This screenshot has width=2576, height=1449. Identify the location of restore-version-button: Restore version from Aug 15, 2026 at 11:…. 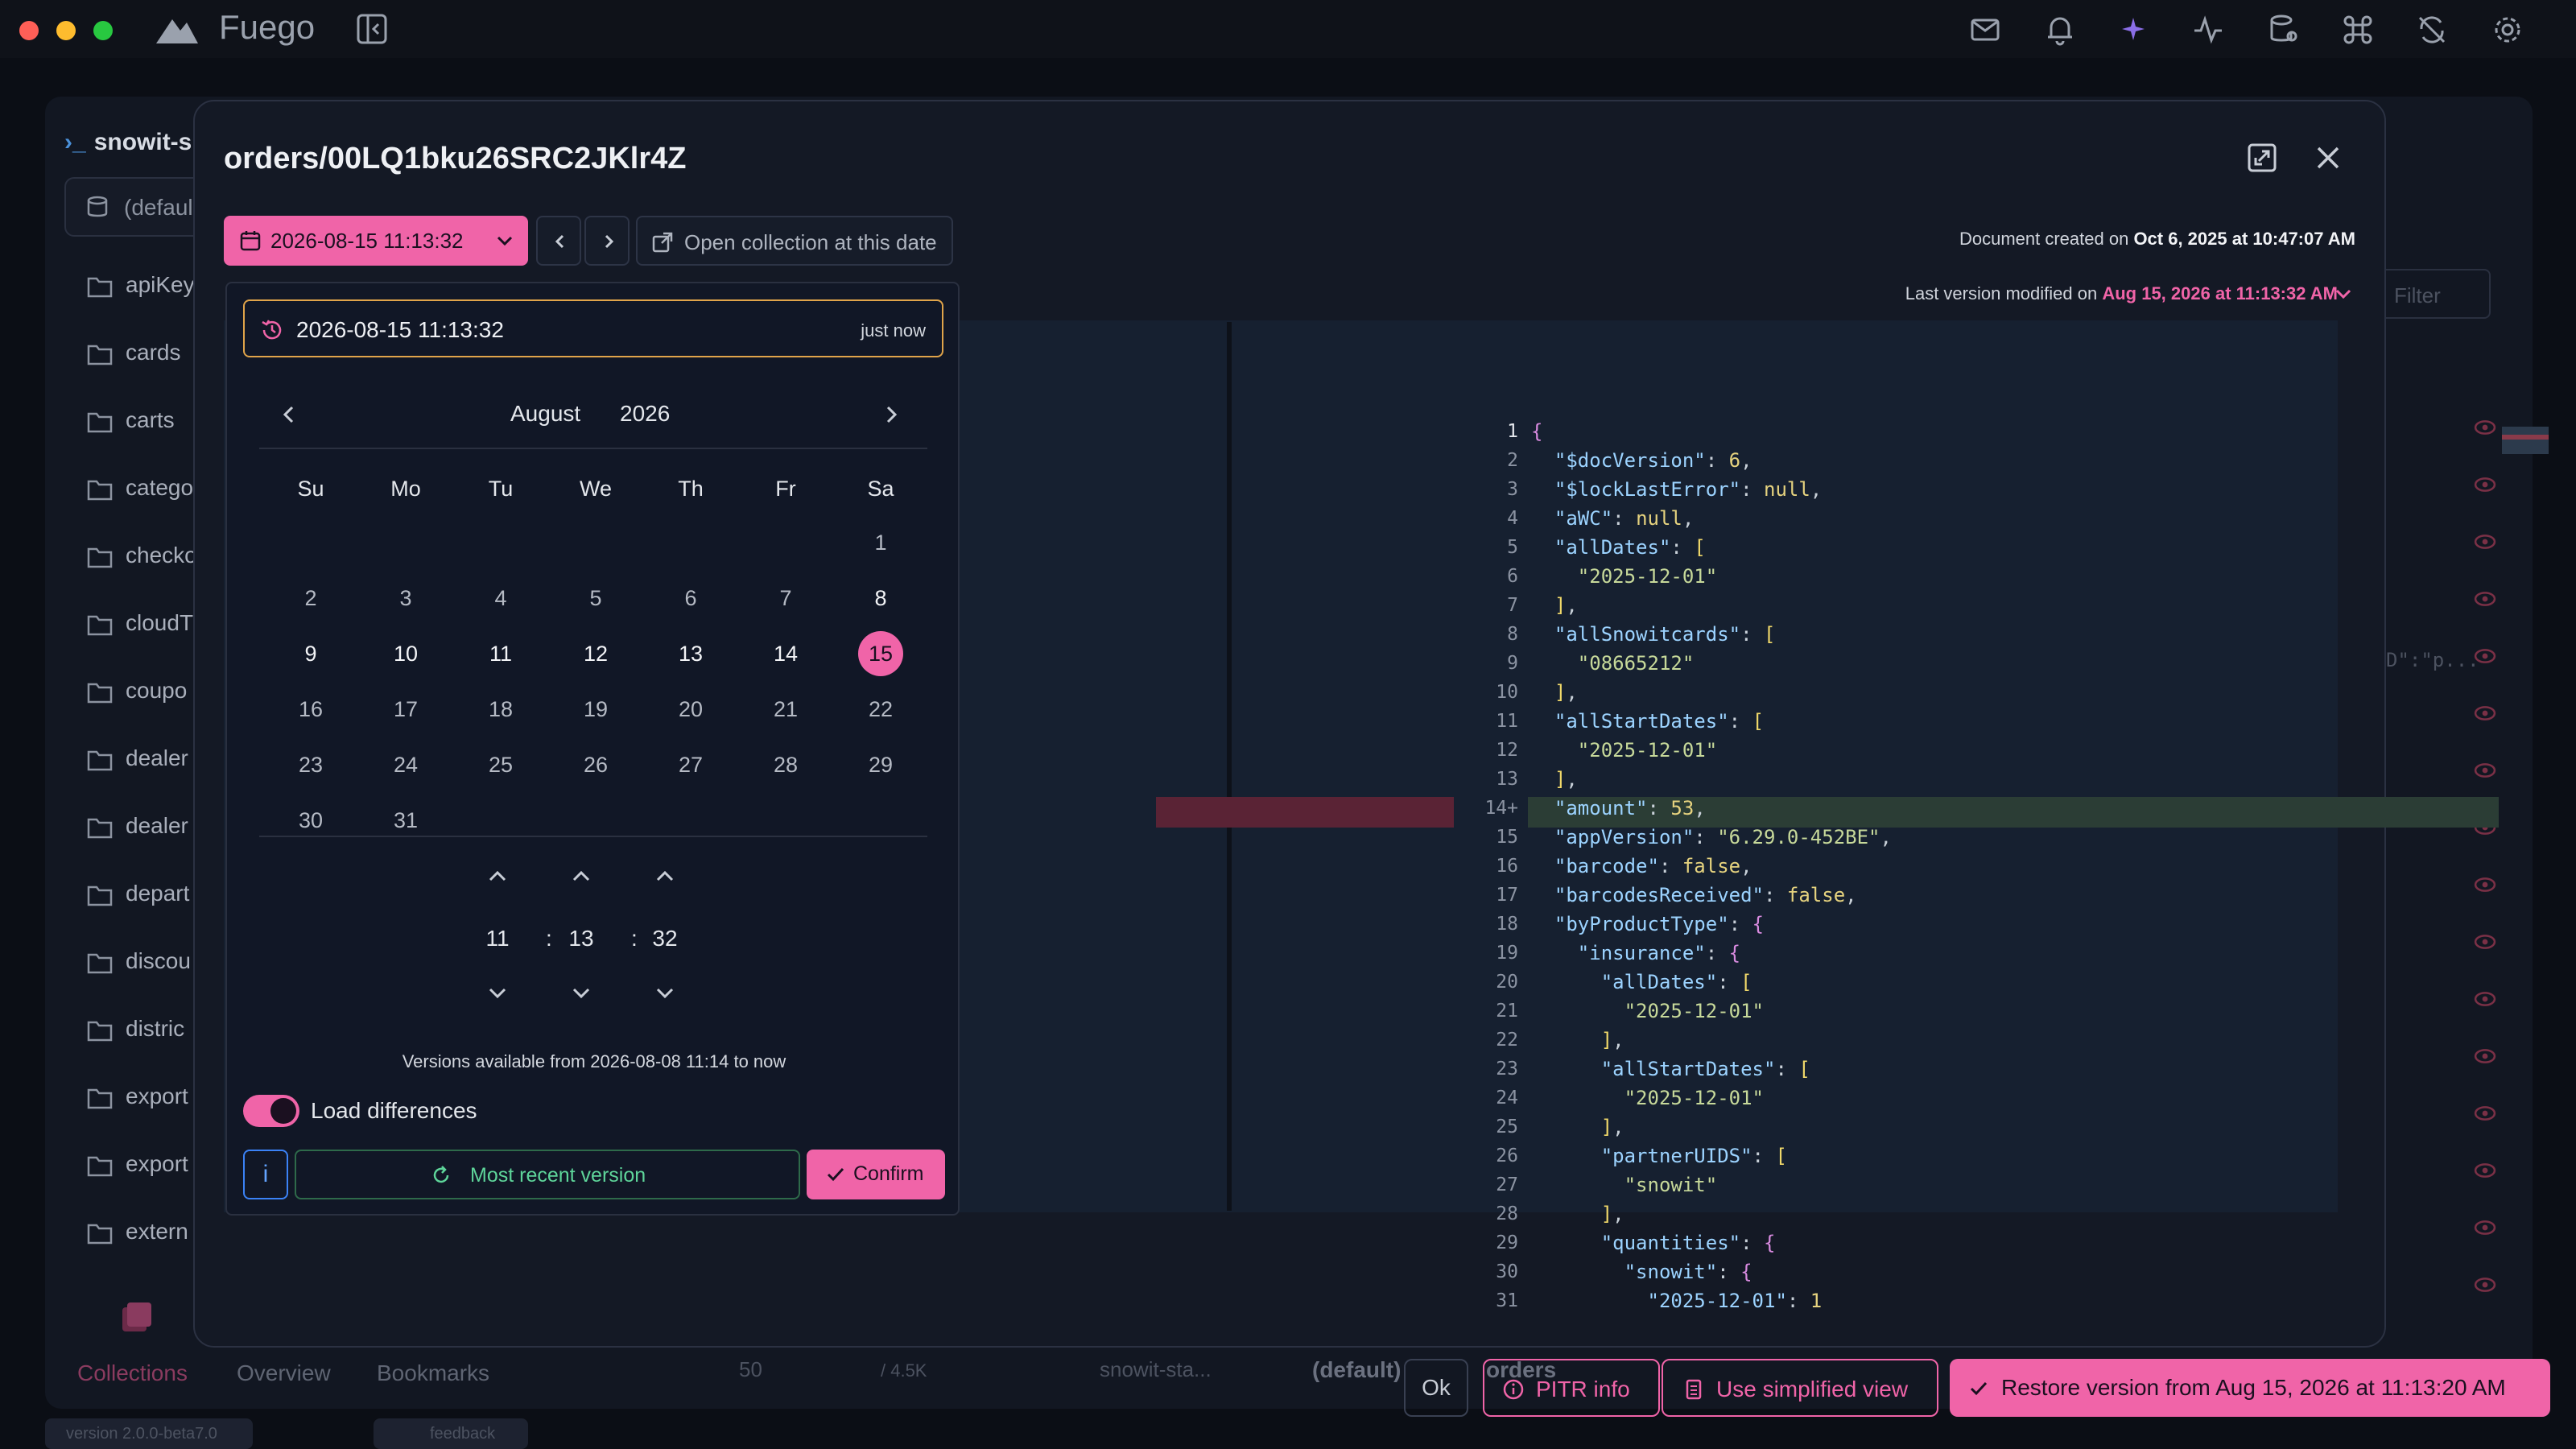
(2250, 1388).